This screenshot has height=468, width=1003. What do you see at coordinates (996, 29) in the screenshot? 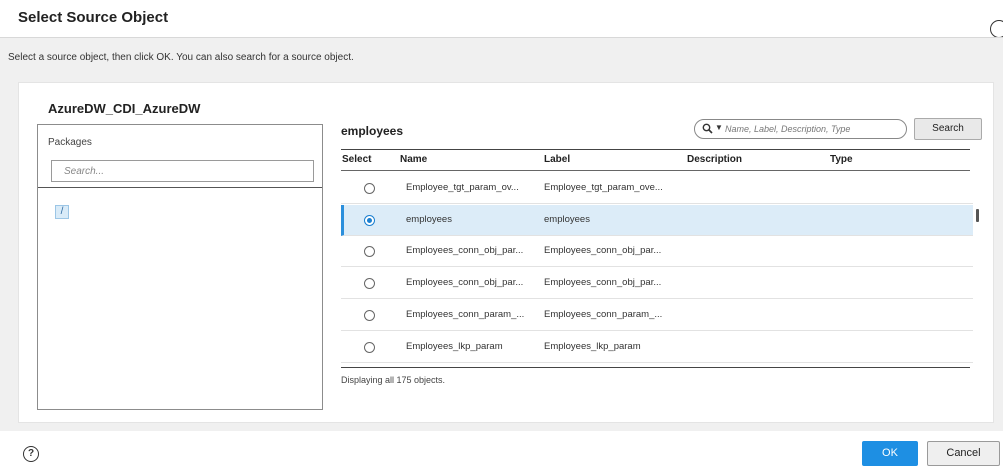
I see `close-icon` at bounding box center [996, 29].